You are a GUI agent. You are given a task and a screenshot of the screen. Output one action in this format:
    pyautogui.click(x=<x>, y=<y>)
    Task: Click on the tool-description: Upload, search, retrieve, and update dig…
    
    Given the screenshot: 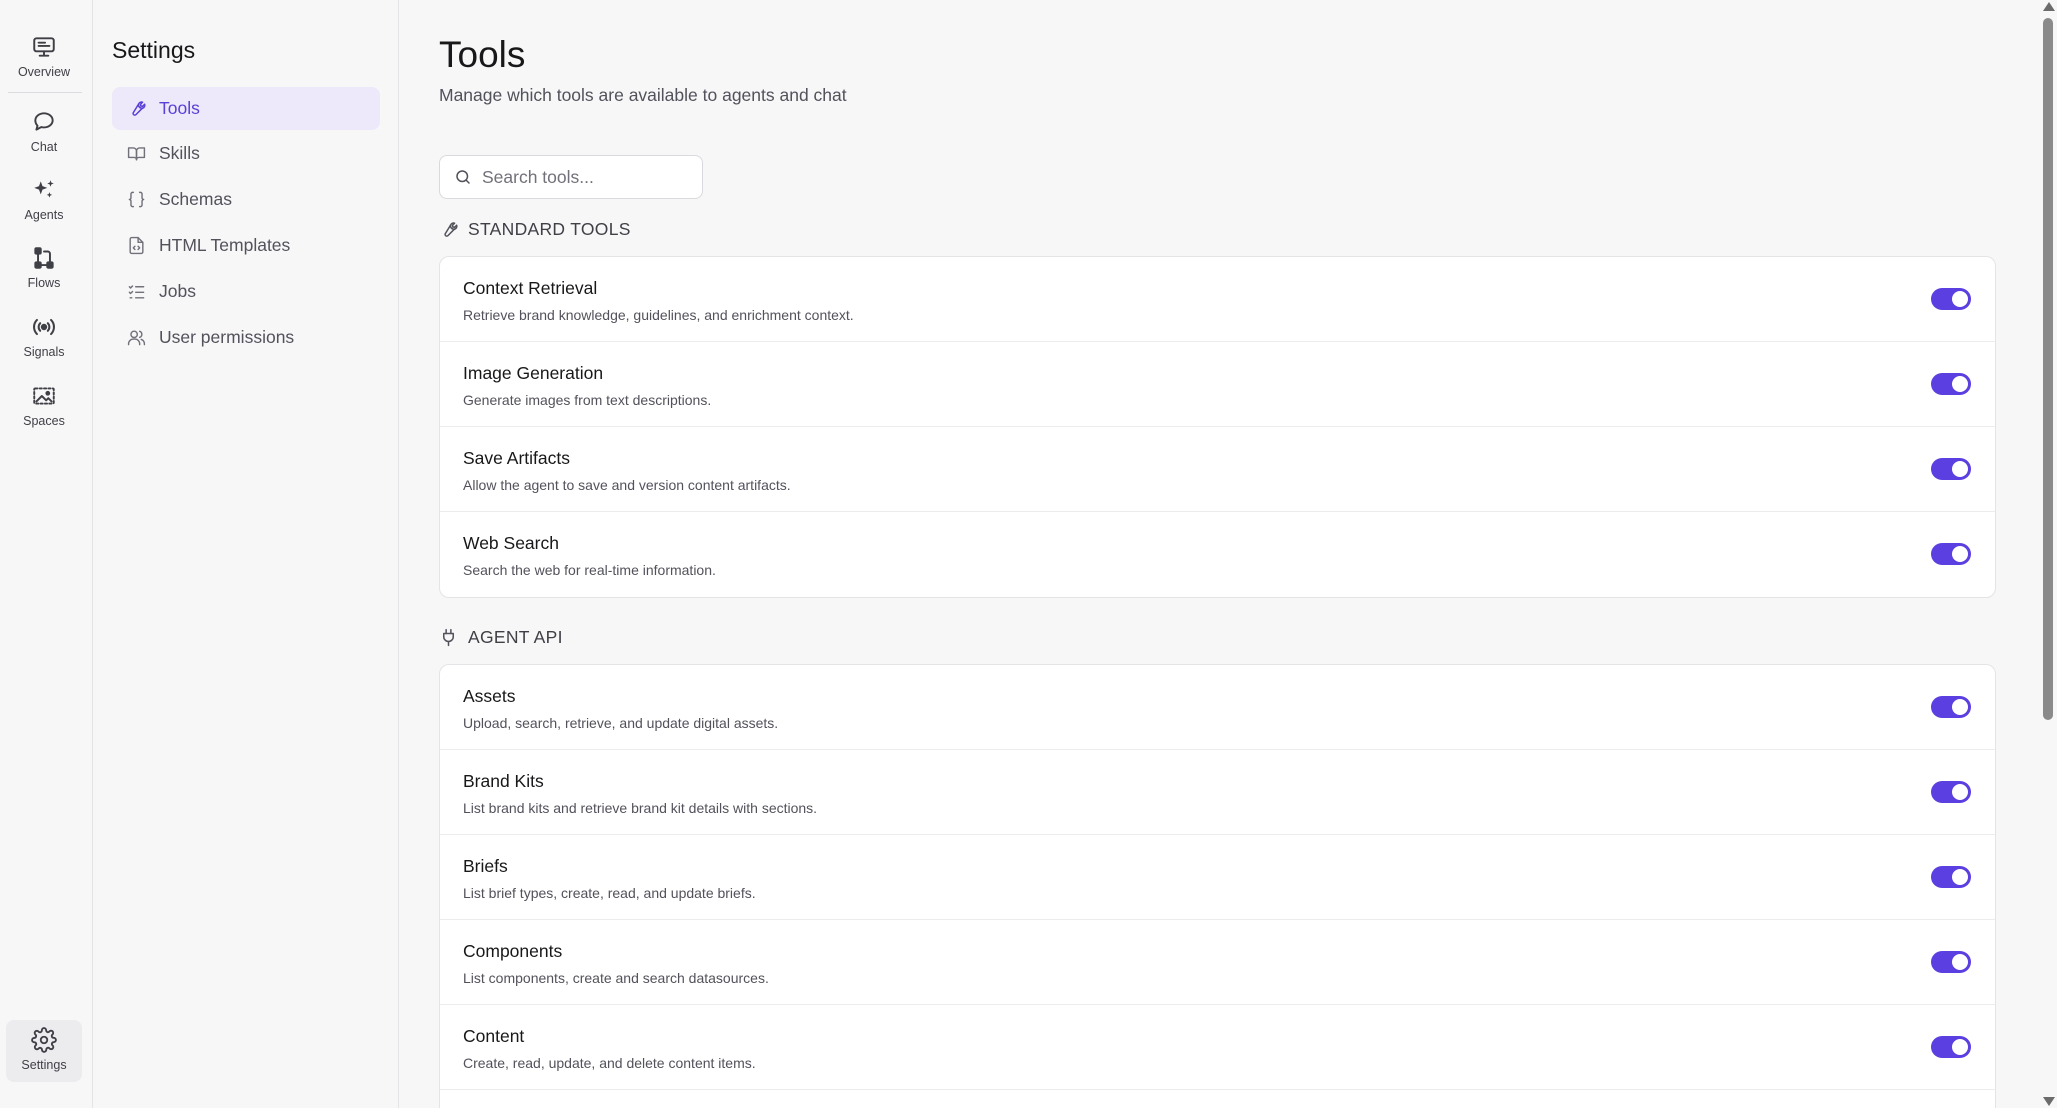 What is the action you would take?
    pyautogui.click(x=621, y=723)
    